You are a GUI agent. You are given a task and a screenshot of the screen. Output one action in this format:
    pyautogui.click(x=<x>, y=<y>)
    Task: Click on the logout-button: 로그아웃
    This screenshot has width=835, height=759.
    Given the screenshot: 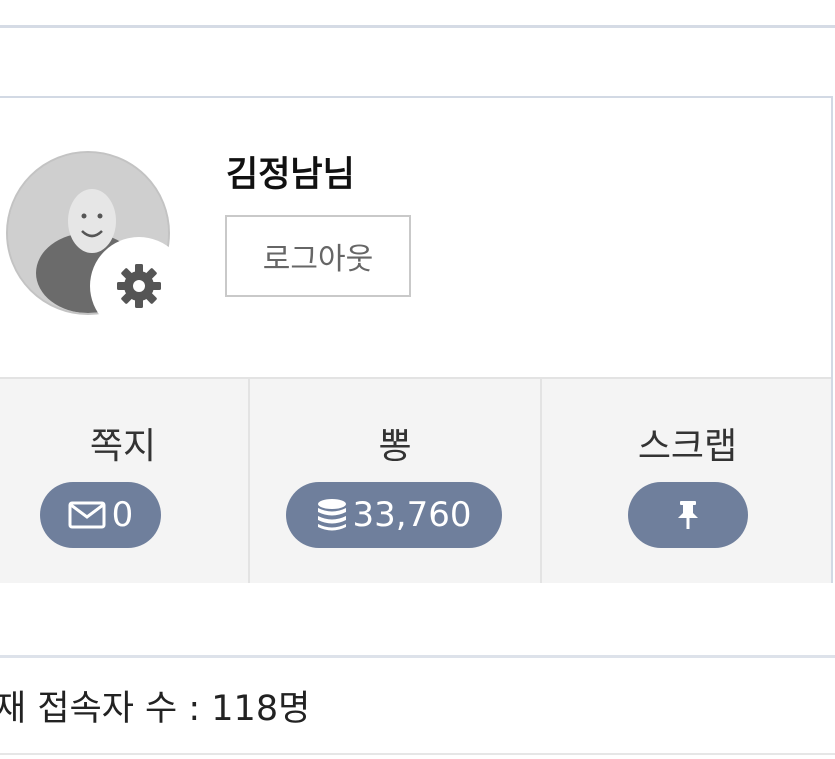 What is the action you would take?
    pyautogui.click(x=318, y=256)
    